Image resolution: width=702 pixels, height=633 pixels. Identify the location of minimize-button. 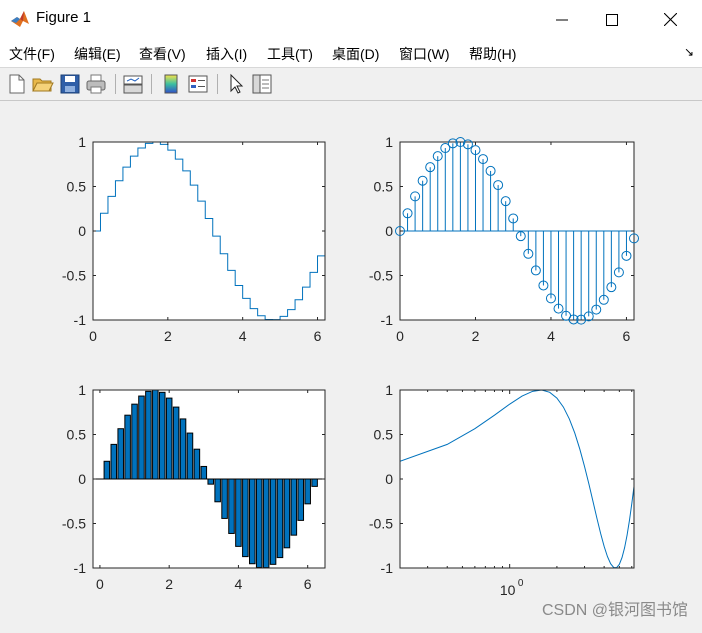
(562, 19).